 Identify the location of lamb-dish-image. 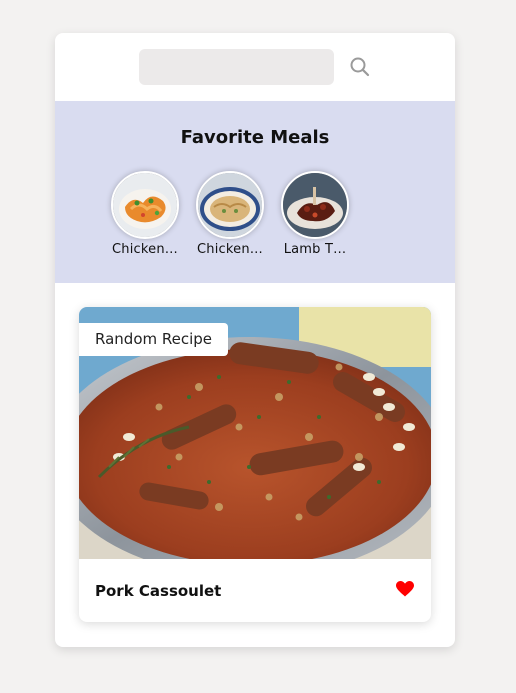
(315, 205).